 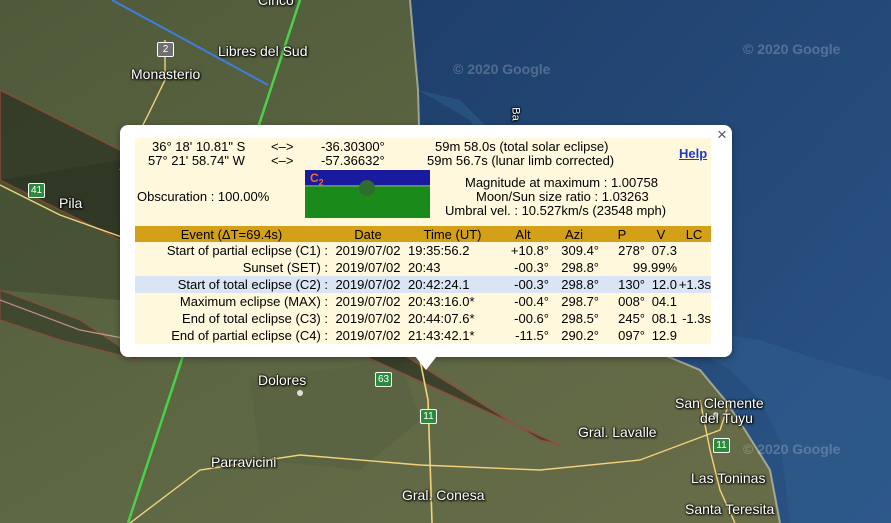 What do you see at coordinates (696, 318) in the screenshot?
I see `event-lc: -1.3s` at bounding box center [696, 318].